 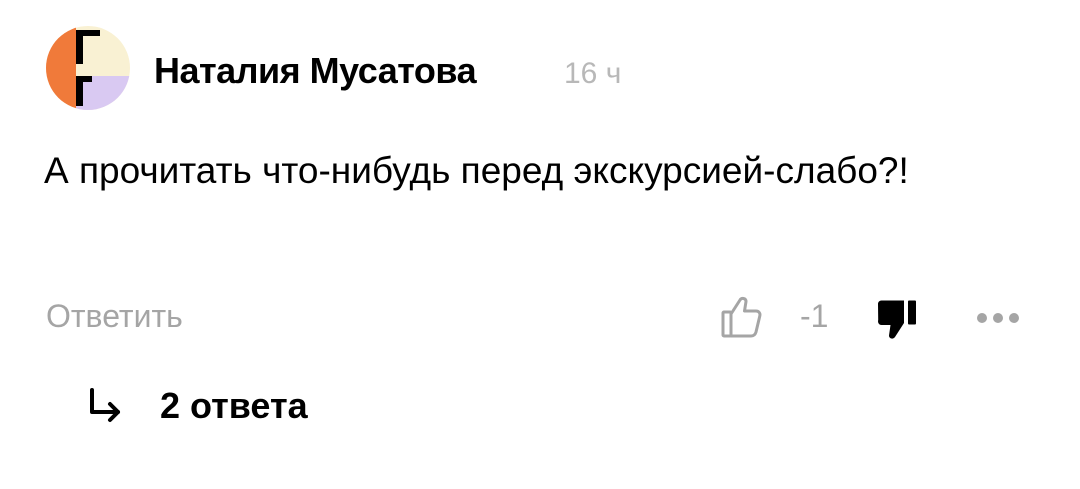 I want to click on reply-arrow-icon, so click(x=105, y=405).